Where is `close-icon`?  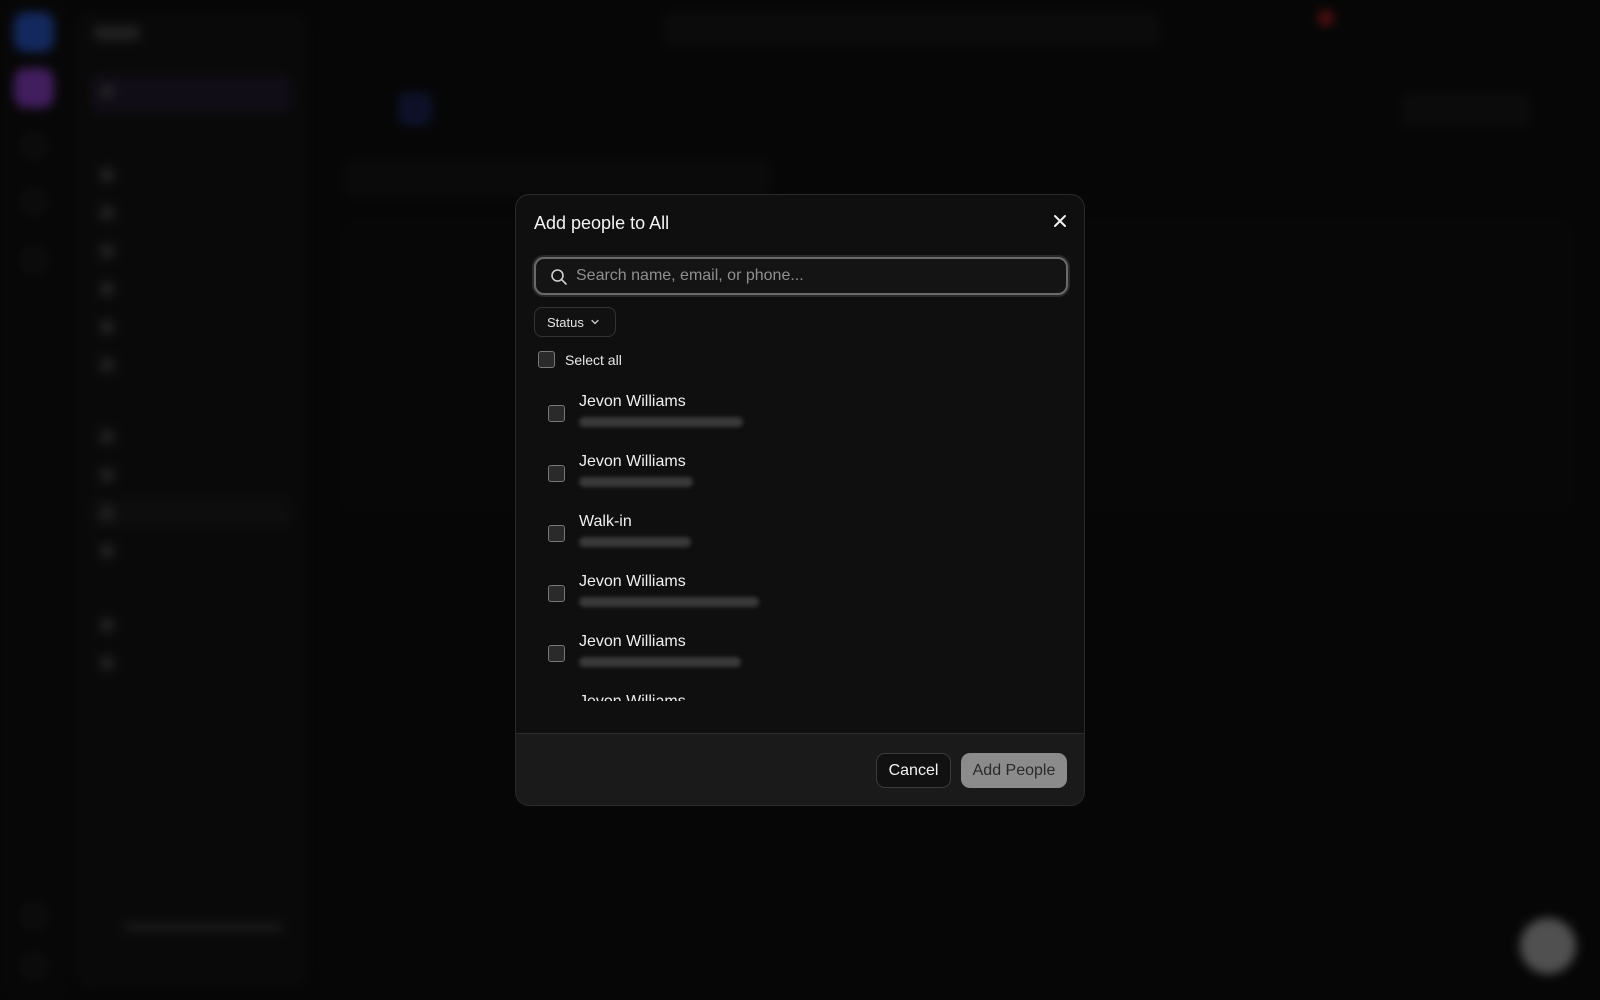 close-icon is located at coordinates (1060, 221).